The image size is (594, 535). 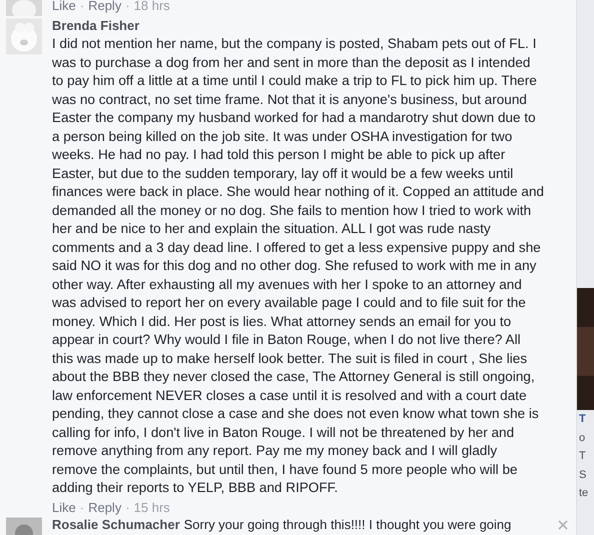 I want to click on author-name: Rosalie Schumacher, so click(x=116, y=524).